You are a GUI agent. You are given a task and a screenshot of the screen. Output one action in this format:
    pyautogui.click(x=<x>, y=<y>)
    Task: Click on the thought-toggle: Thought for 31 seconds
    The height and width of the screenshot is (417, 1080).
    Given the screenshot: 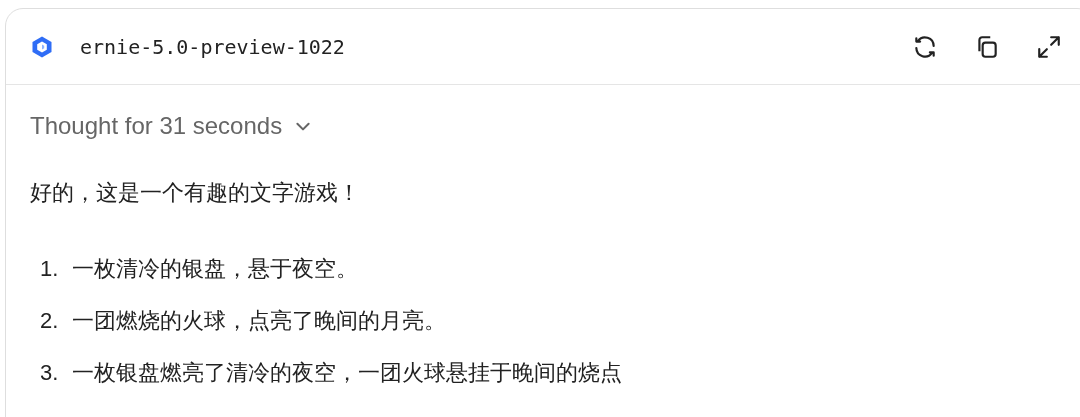 What is the action you would take?
    pyautogui.click(x=171, y=126)
    